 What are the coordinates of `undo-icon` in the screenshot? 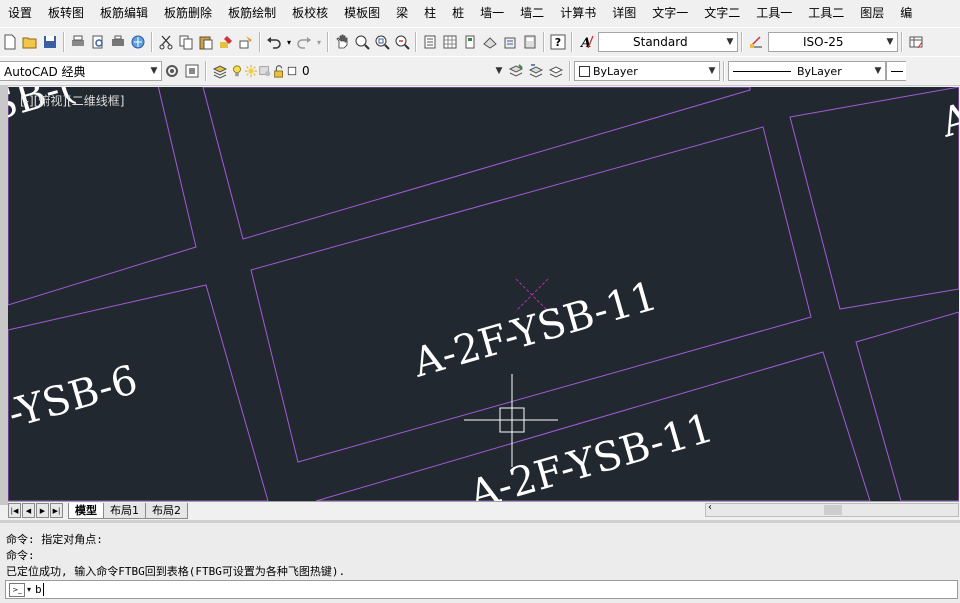 It's located at (274, 42).